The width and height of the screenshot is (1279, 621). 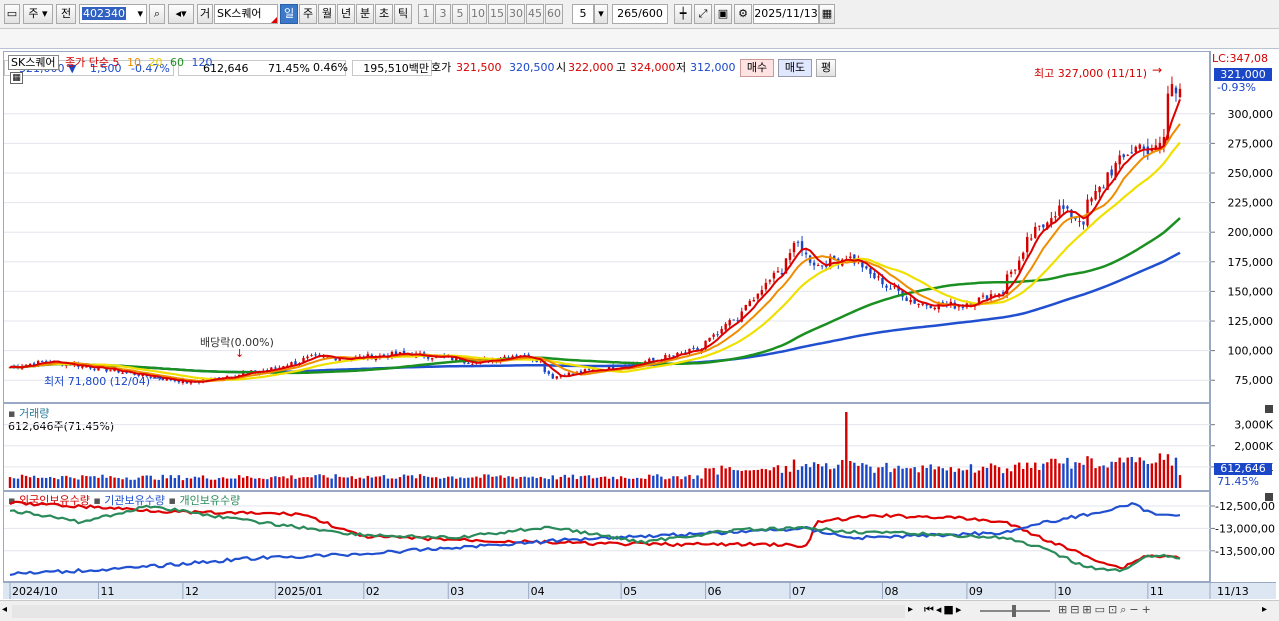 I want to click on candle-type-icon: ┿, so click(x=683, y=14).